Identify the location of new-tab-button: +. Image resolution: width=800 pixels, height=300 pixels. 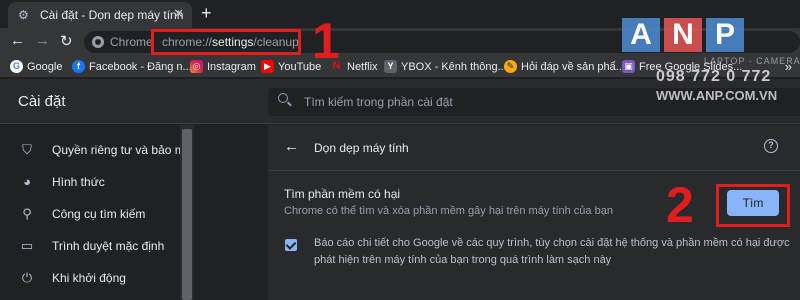
(206, 13).